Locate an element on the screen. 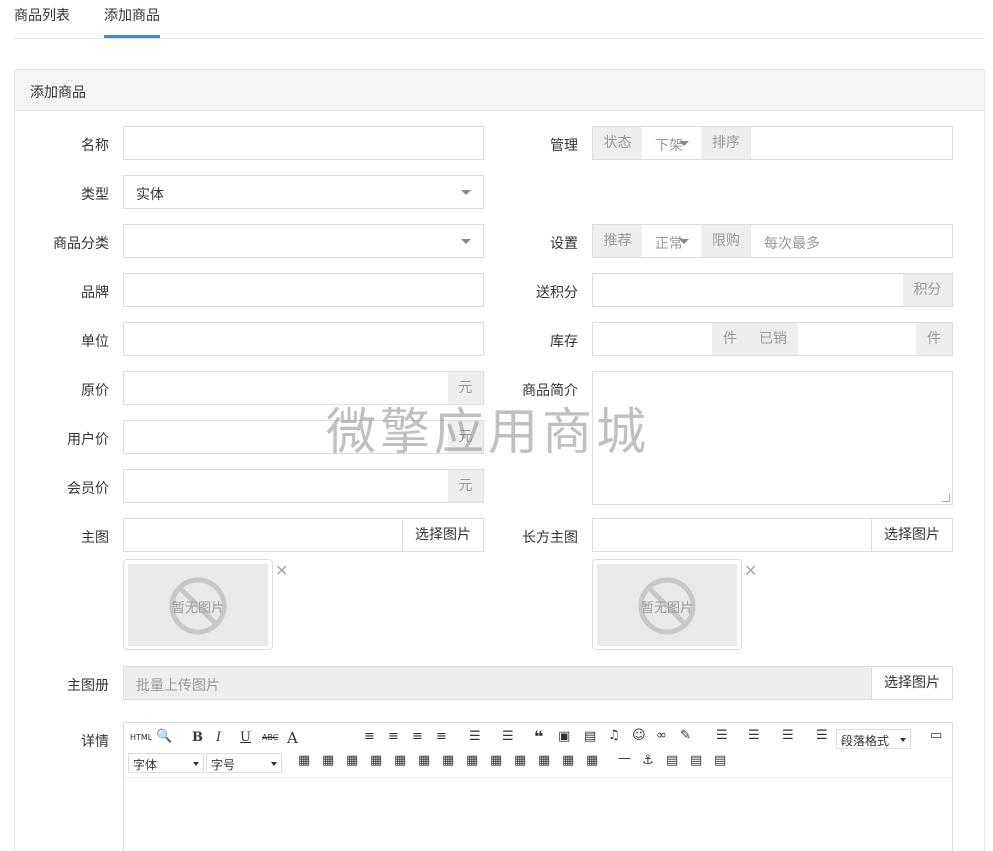  gallery-input: 批量上传图片 选择图片 is located at coordinates (538, 683).